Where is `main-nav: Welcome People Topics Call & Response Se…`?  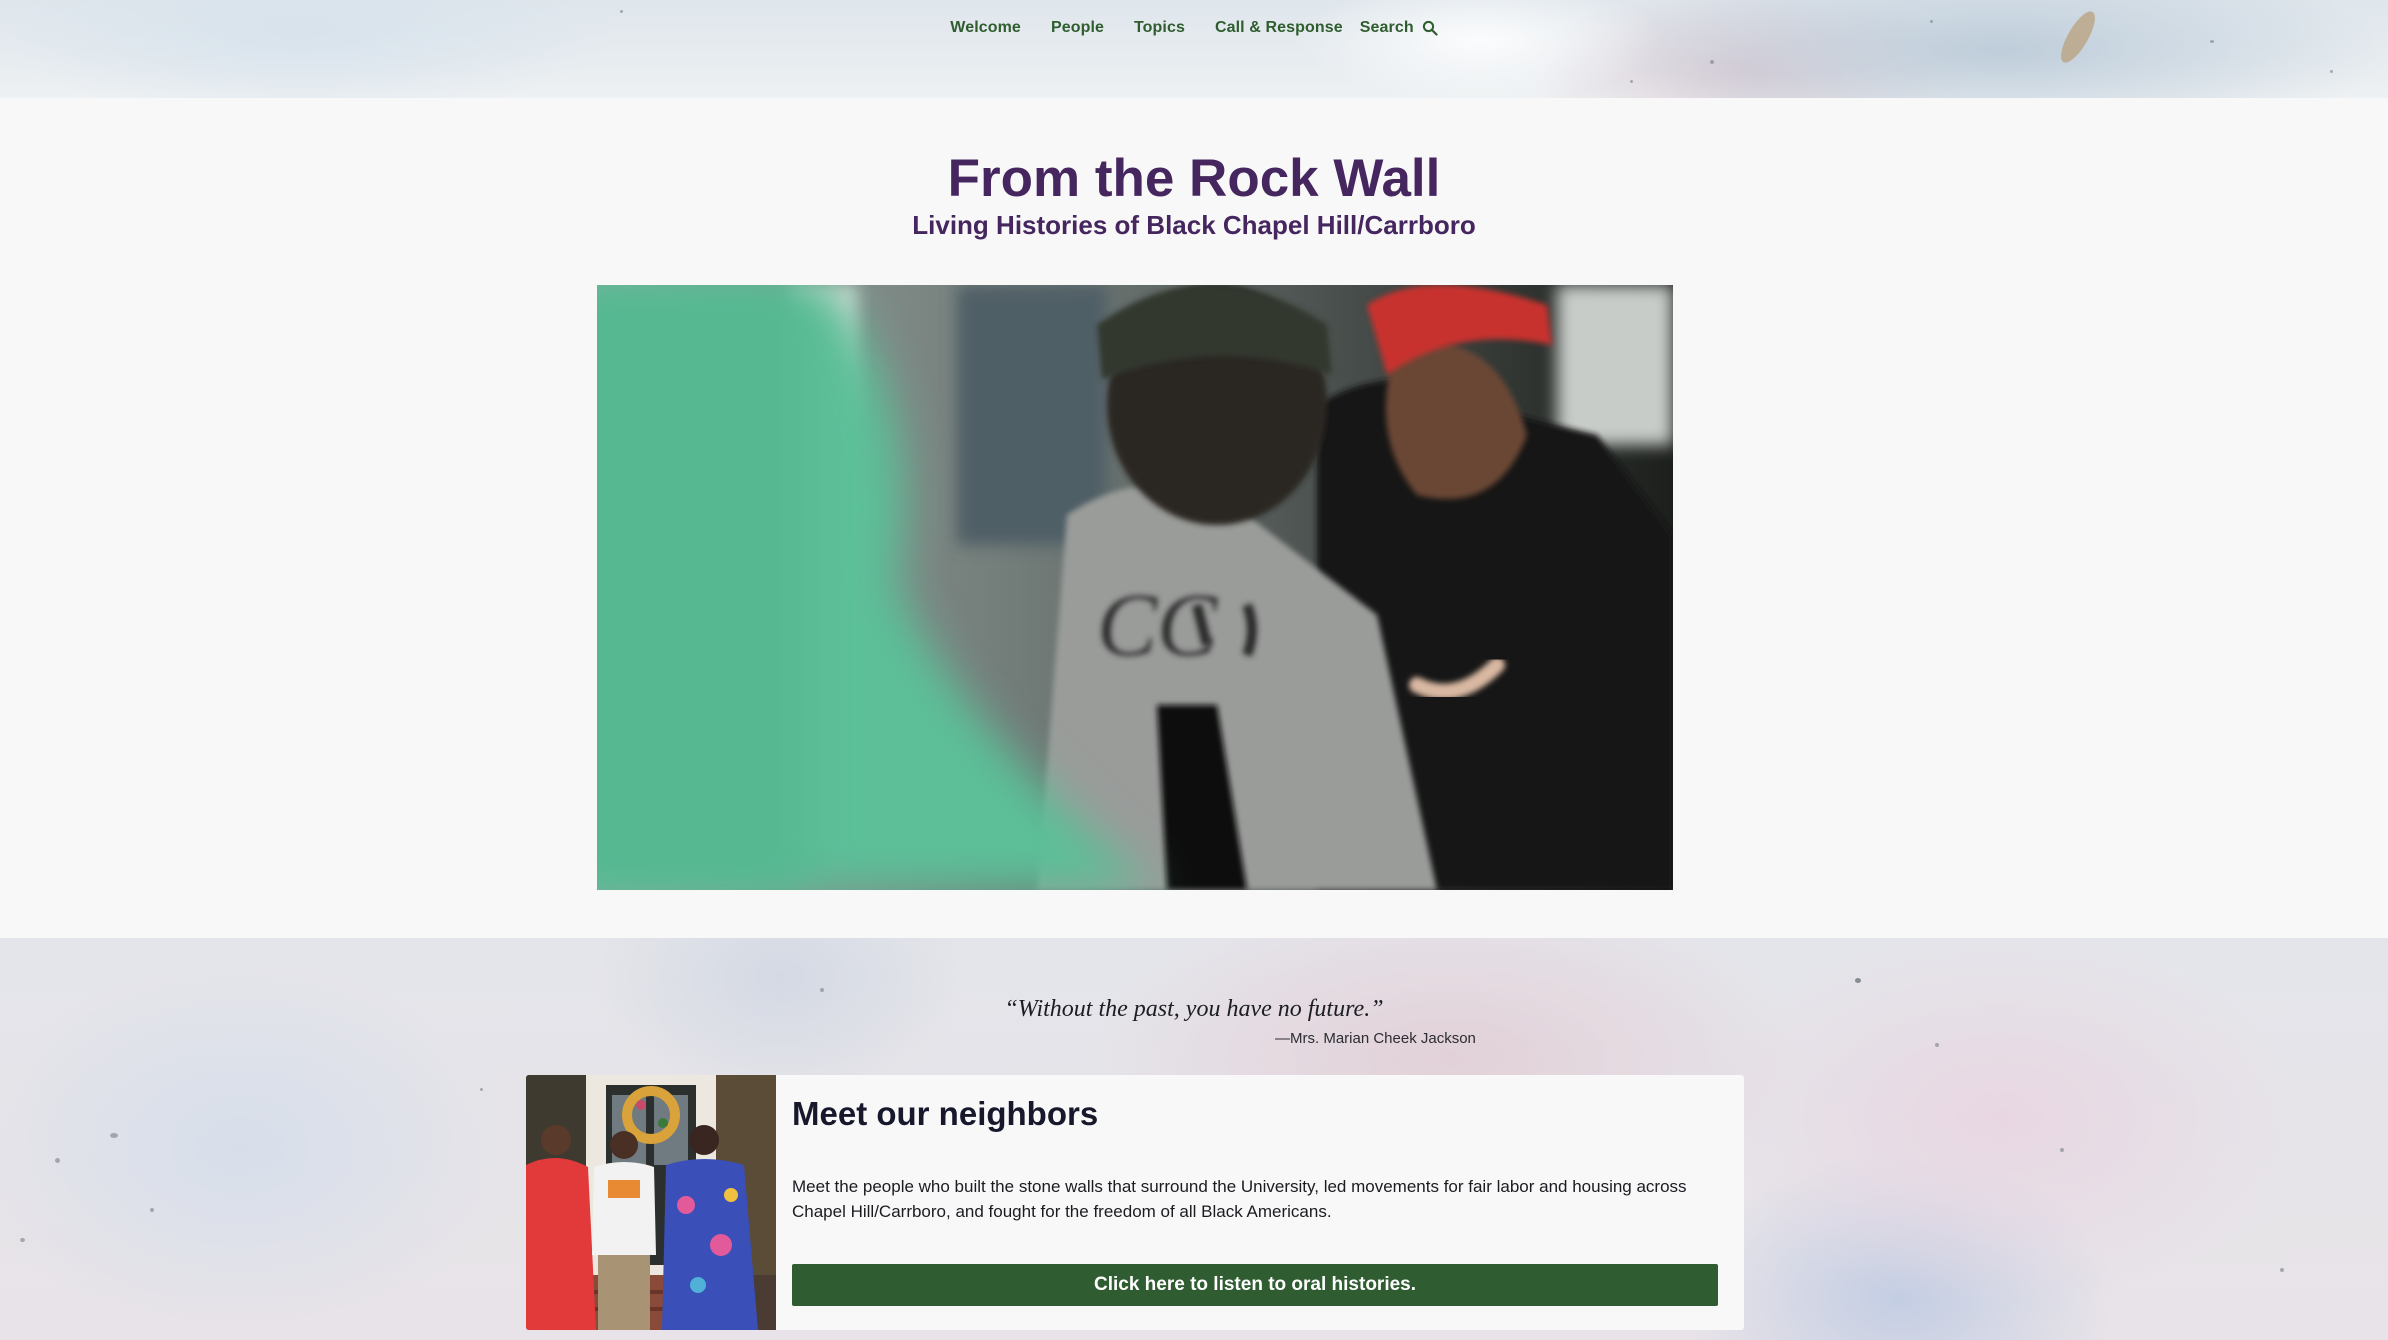 main-nav: Welcome People Topics Call & Response Se… is located at coordinates (1194, 28).